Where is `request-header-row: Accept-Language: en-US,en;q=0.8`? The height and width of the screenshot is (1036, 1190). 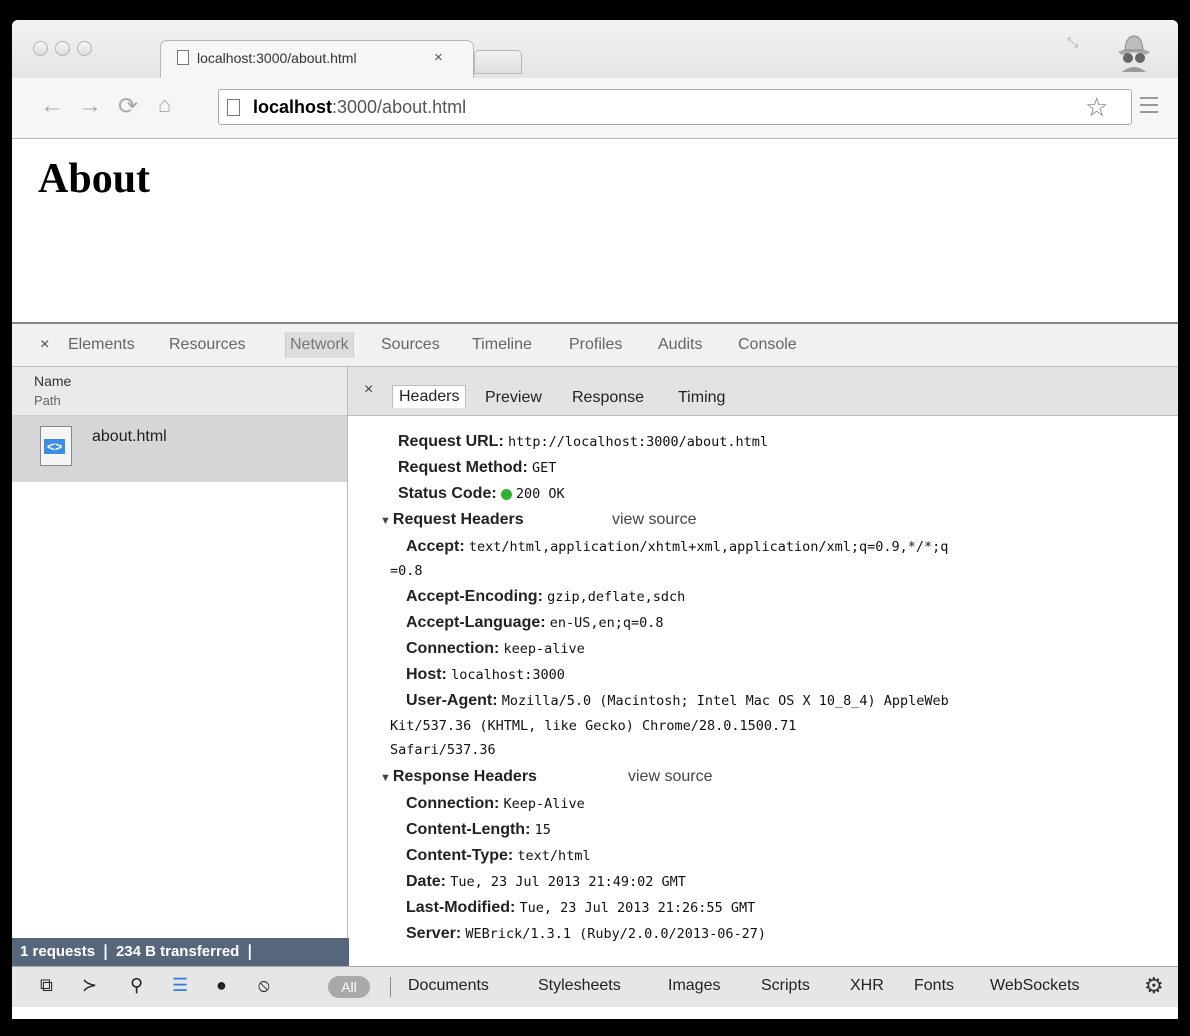
request-header-row: Accept-Language: en-US,en;q=0.8 is located at coordinates (535, 622).